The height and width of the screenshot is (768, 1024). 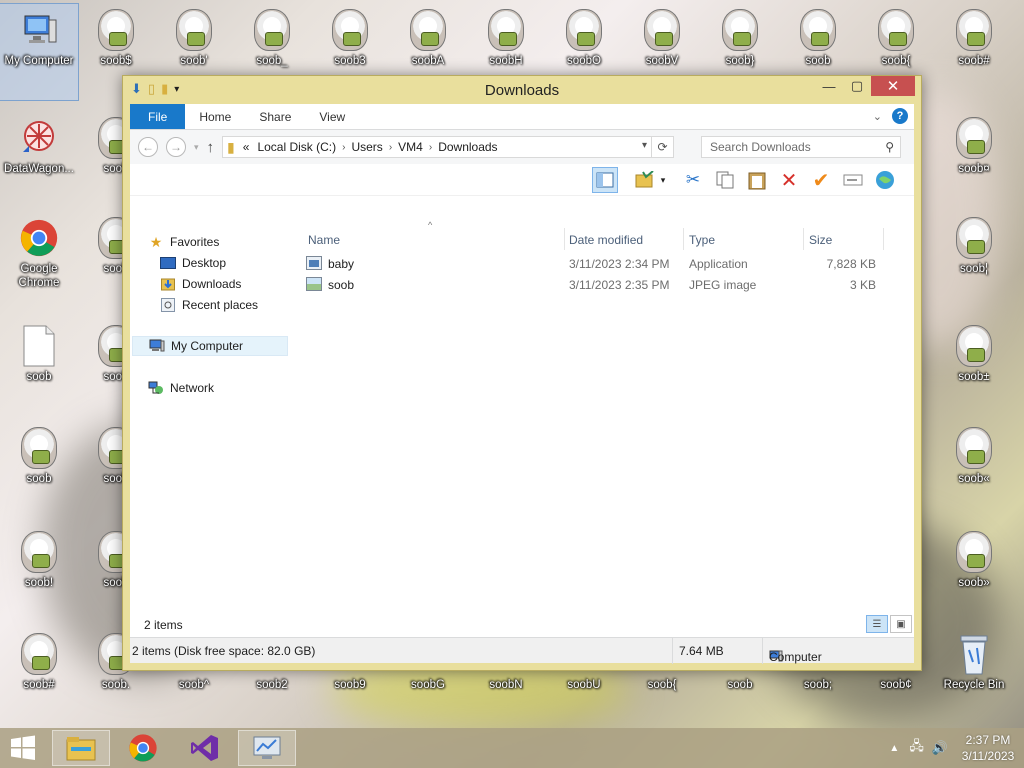 What do you see at coordinates (211, 147) in the screenshot?
I see `up-button: ↑` at bounding box center [211, 147].